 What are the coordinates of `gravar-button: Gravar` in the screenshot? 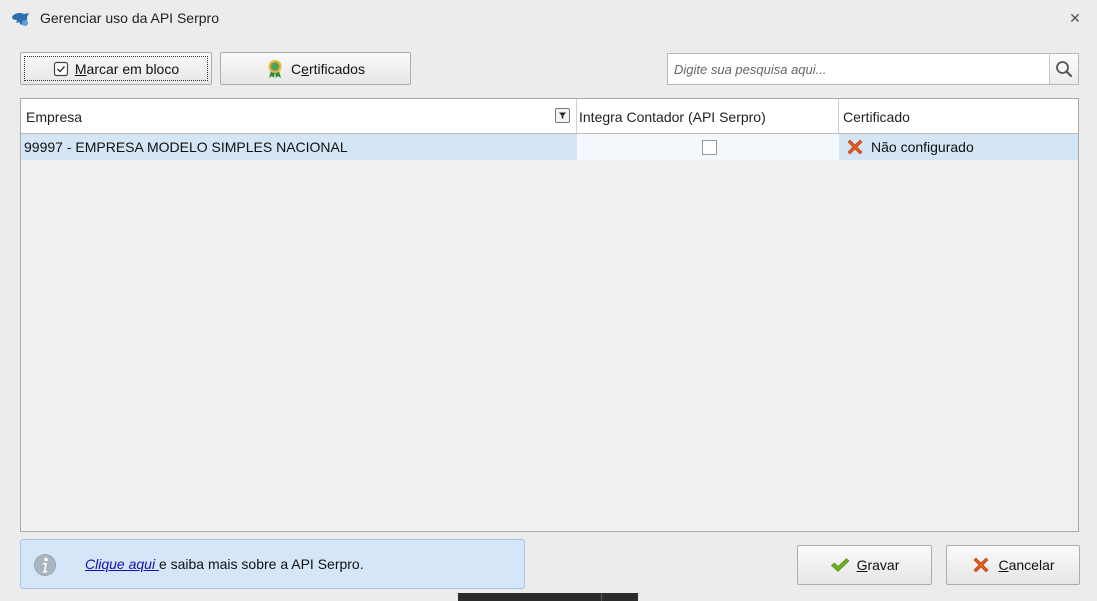 It's located at (864, 565).